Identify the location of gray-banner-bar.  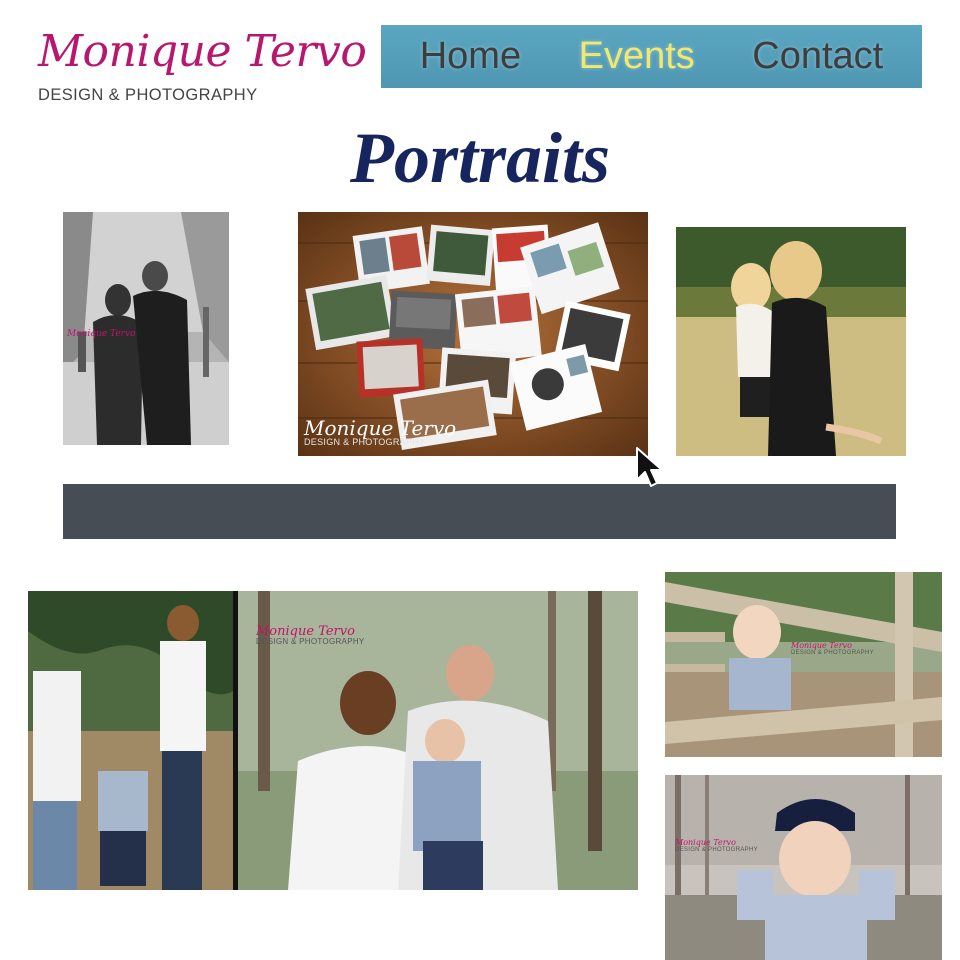
(479, 511).